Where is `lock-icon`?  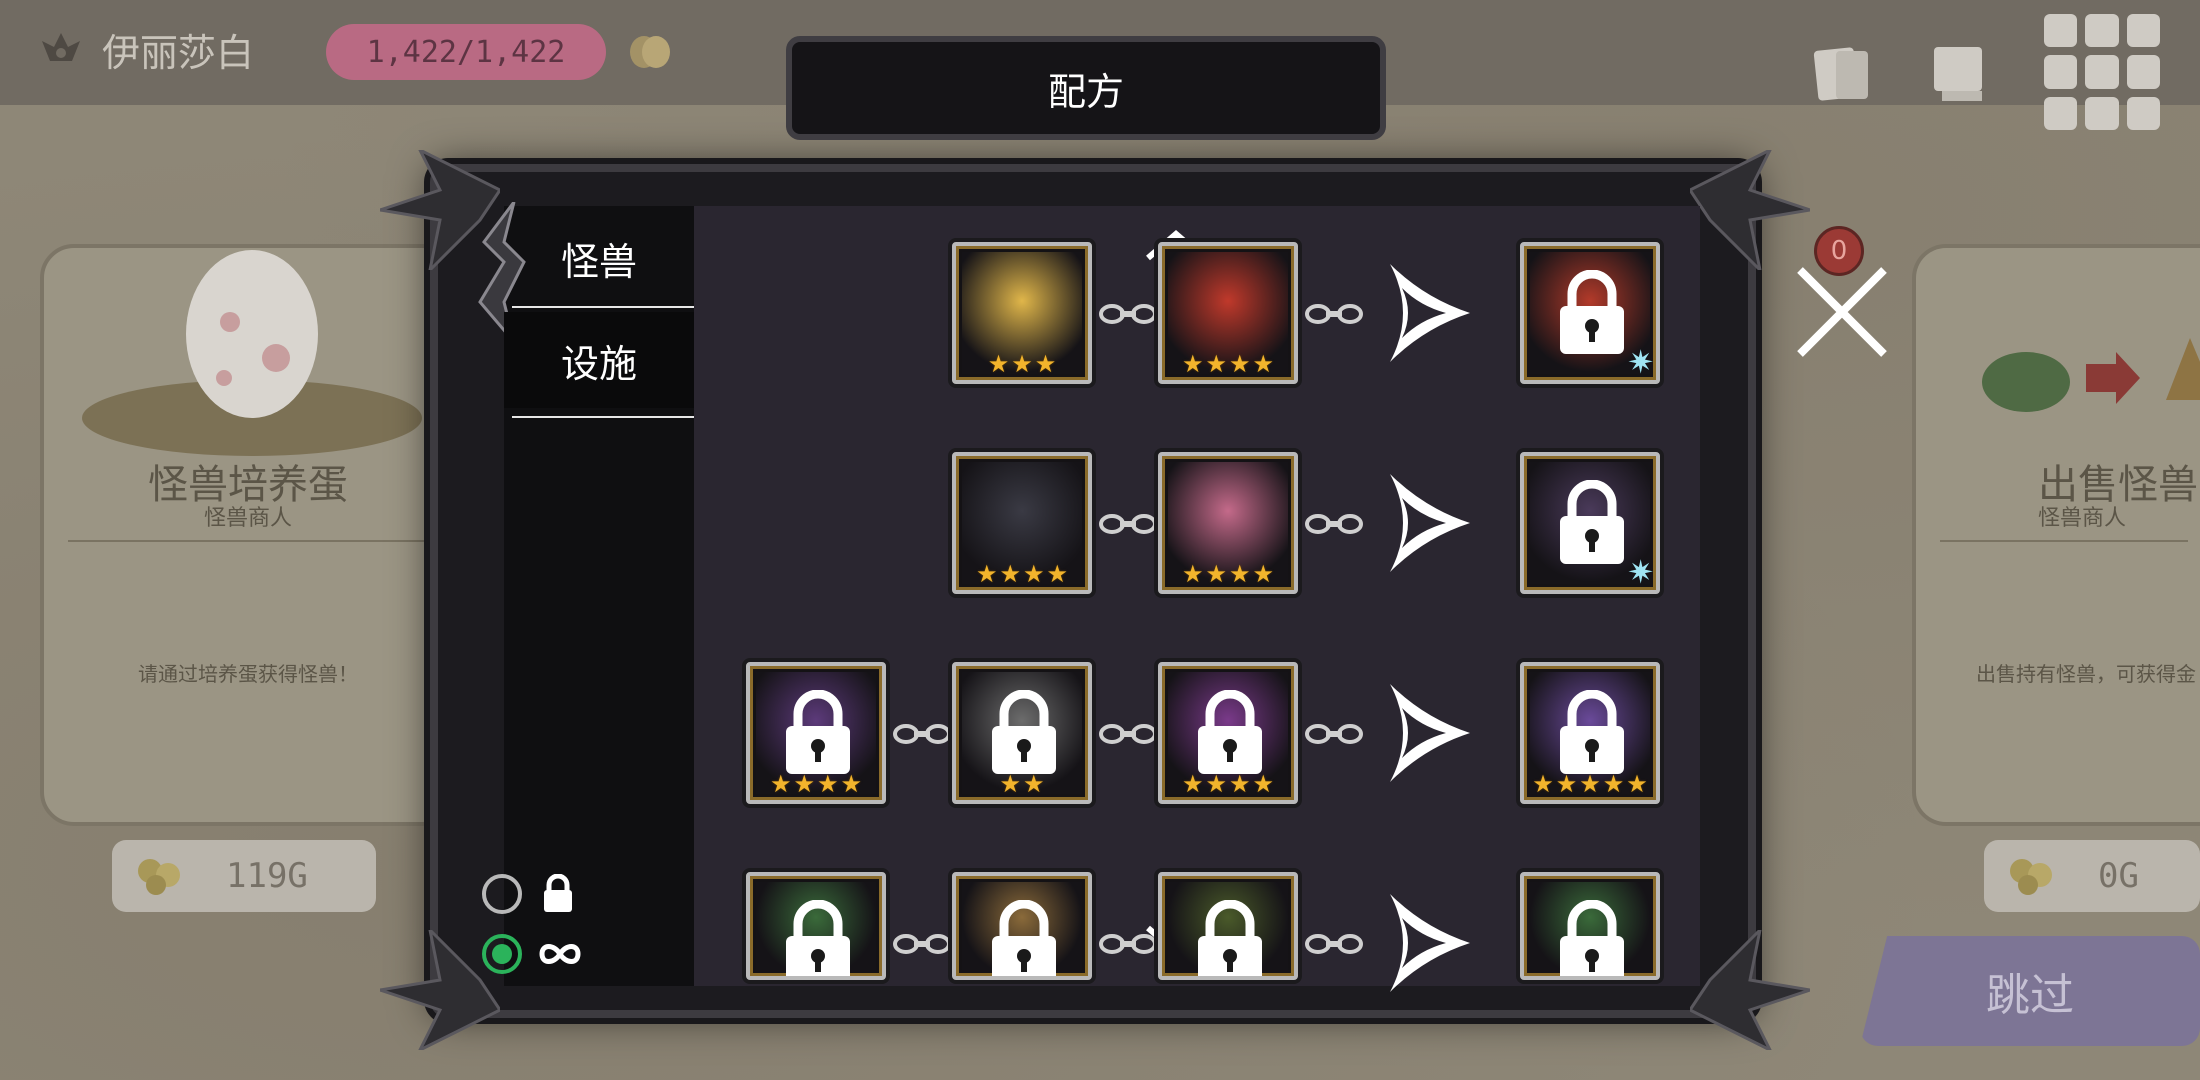
lock-icon is located at coordinates (558, 893).